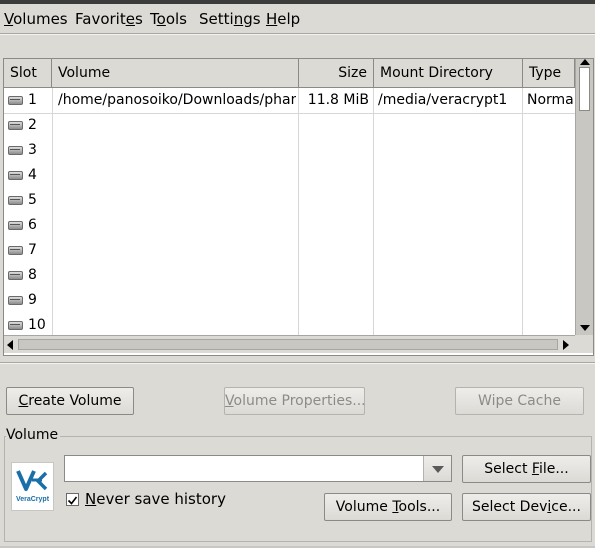 Image resolution: width=595 pixels, height=548 pixels. I want to click on table-row: 7, so click(289, 250).